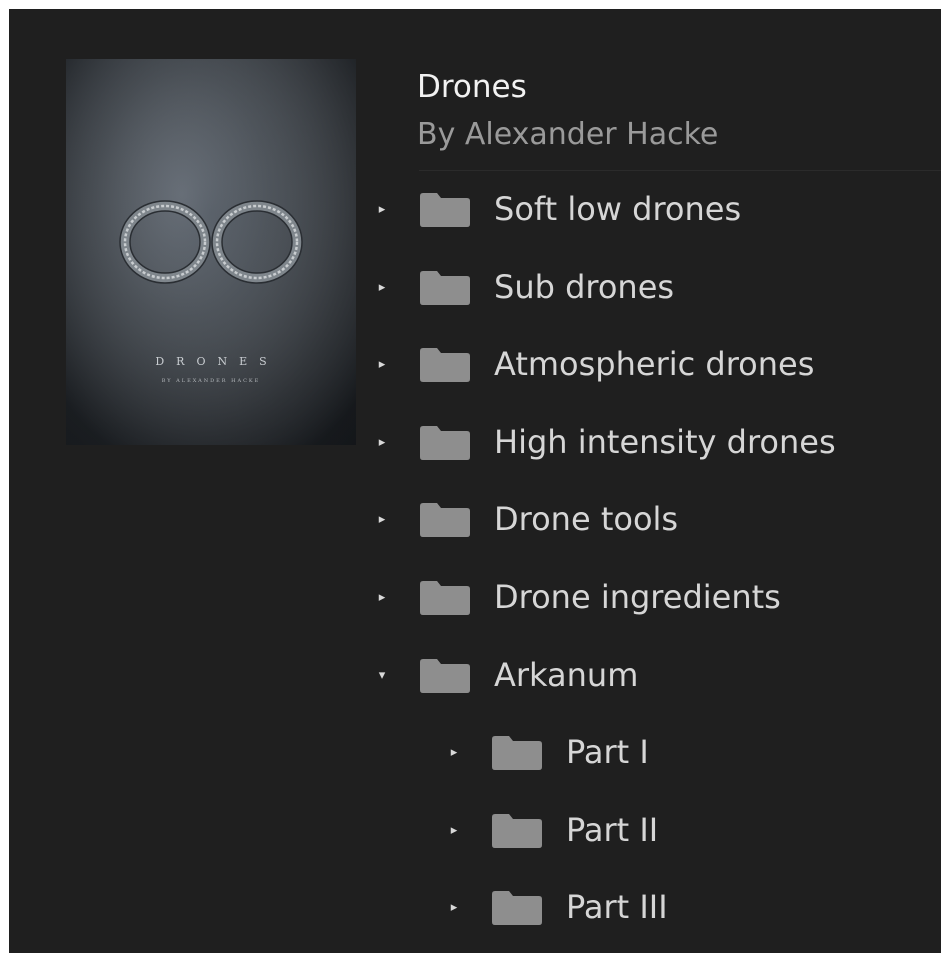  What do you see at coordinates (568, 134) in the screenshot?
I see `library-author: By Alexander Hacke` at bounding box center [568, 134].